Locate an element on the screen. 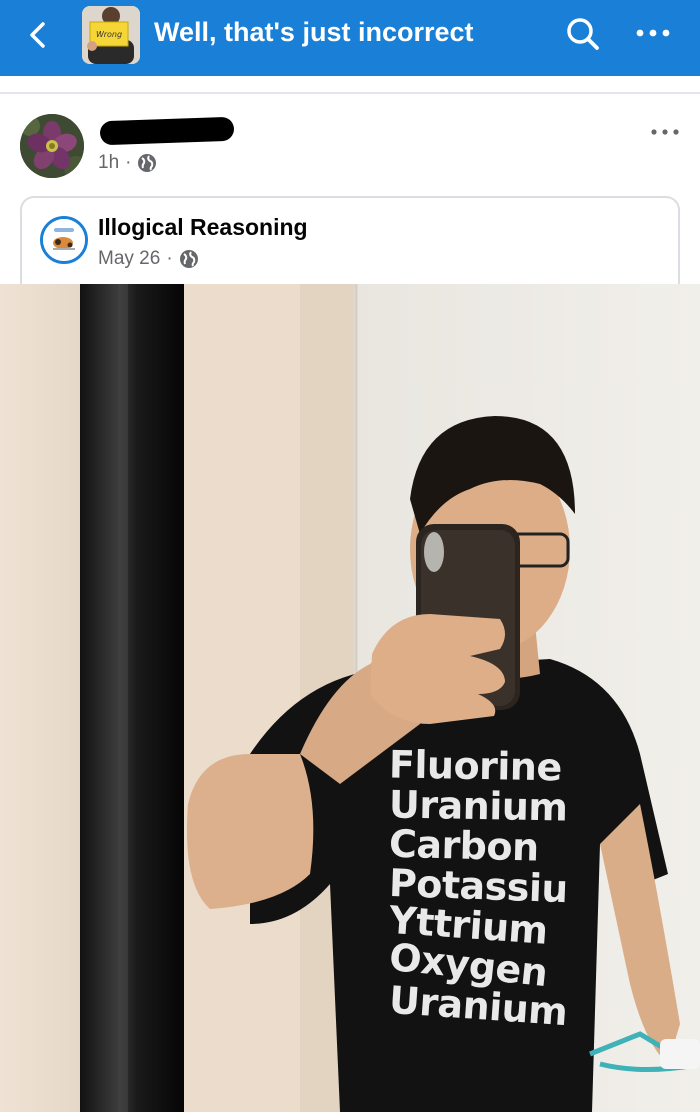  redacted-author-name is located at coordinates (167, 131).